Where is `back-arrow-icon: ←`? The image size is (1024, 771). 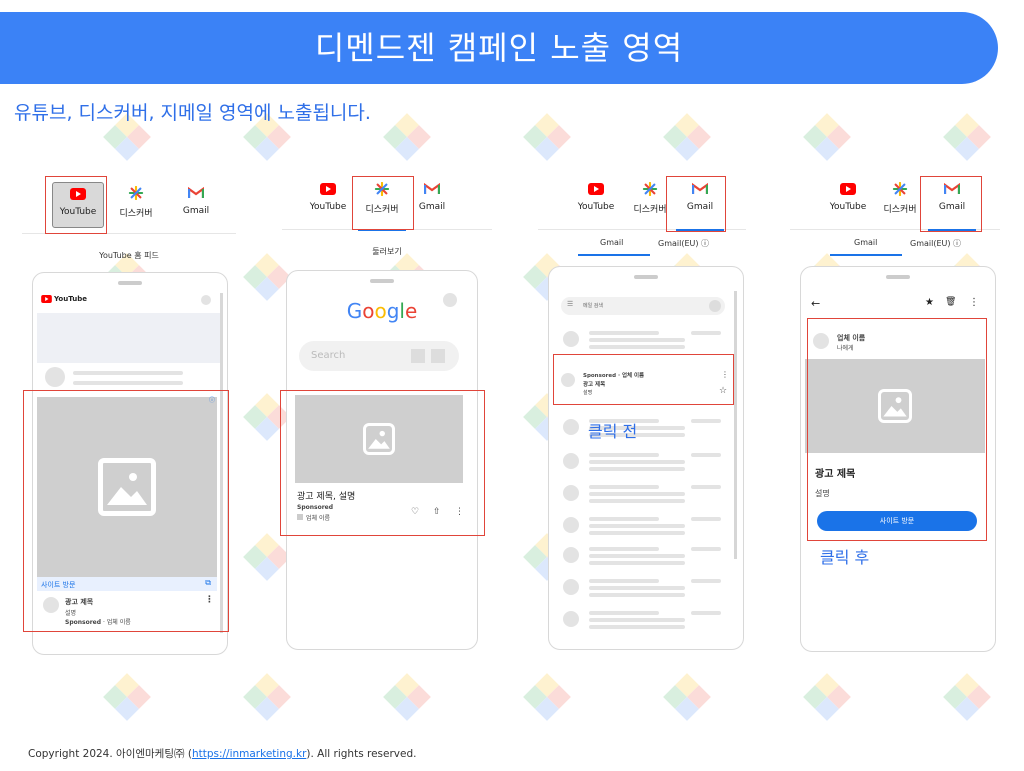 back-arrow-icon: ← is located at coordinates (815, 303).